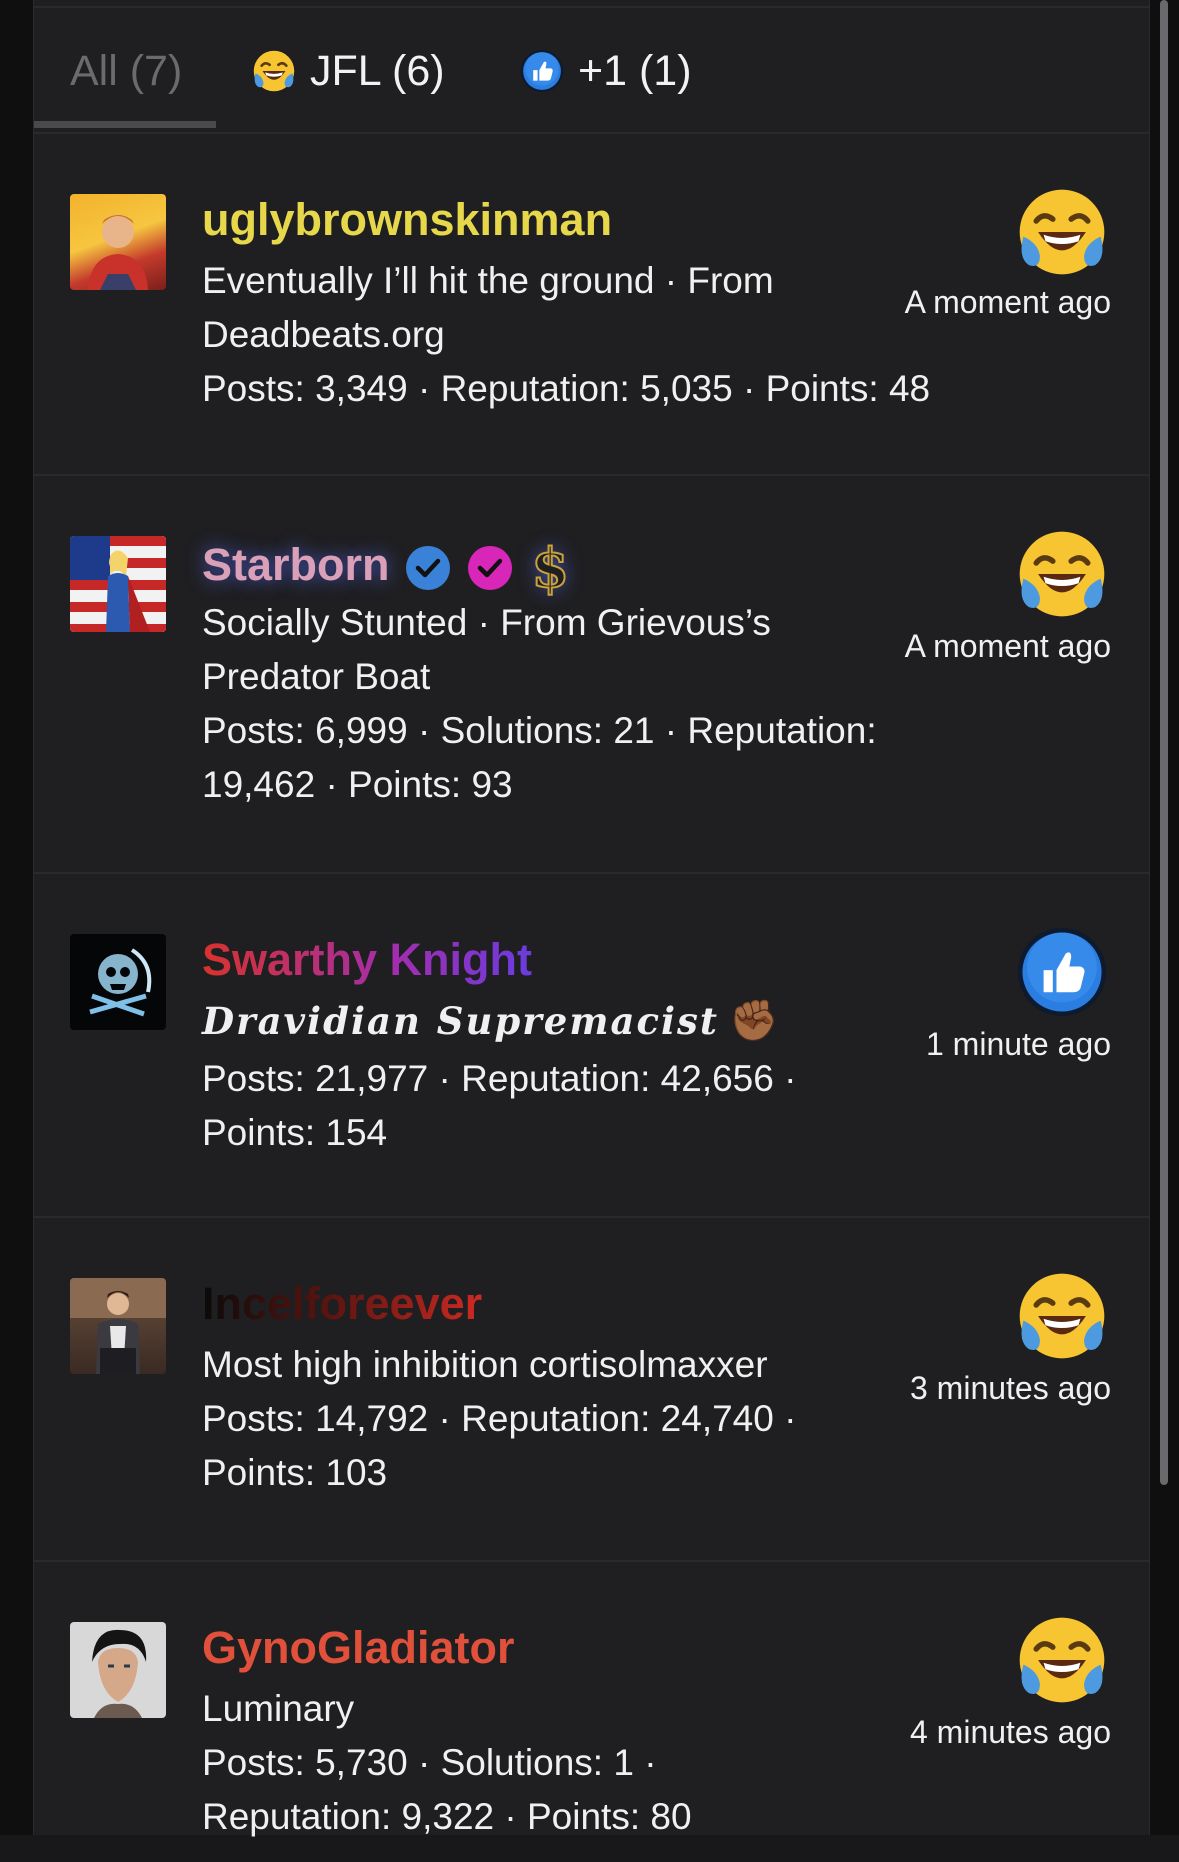  What do you see at coordinates (125, 124) in the screenshot?
I see `active-tab-indicator` at bounding box center [125, 124].